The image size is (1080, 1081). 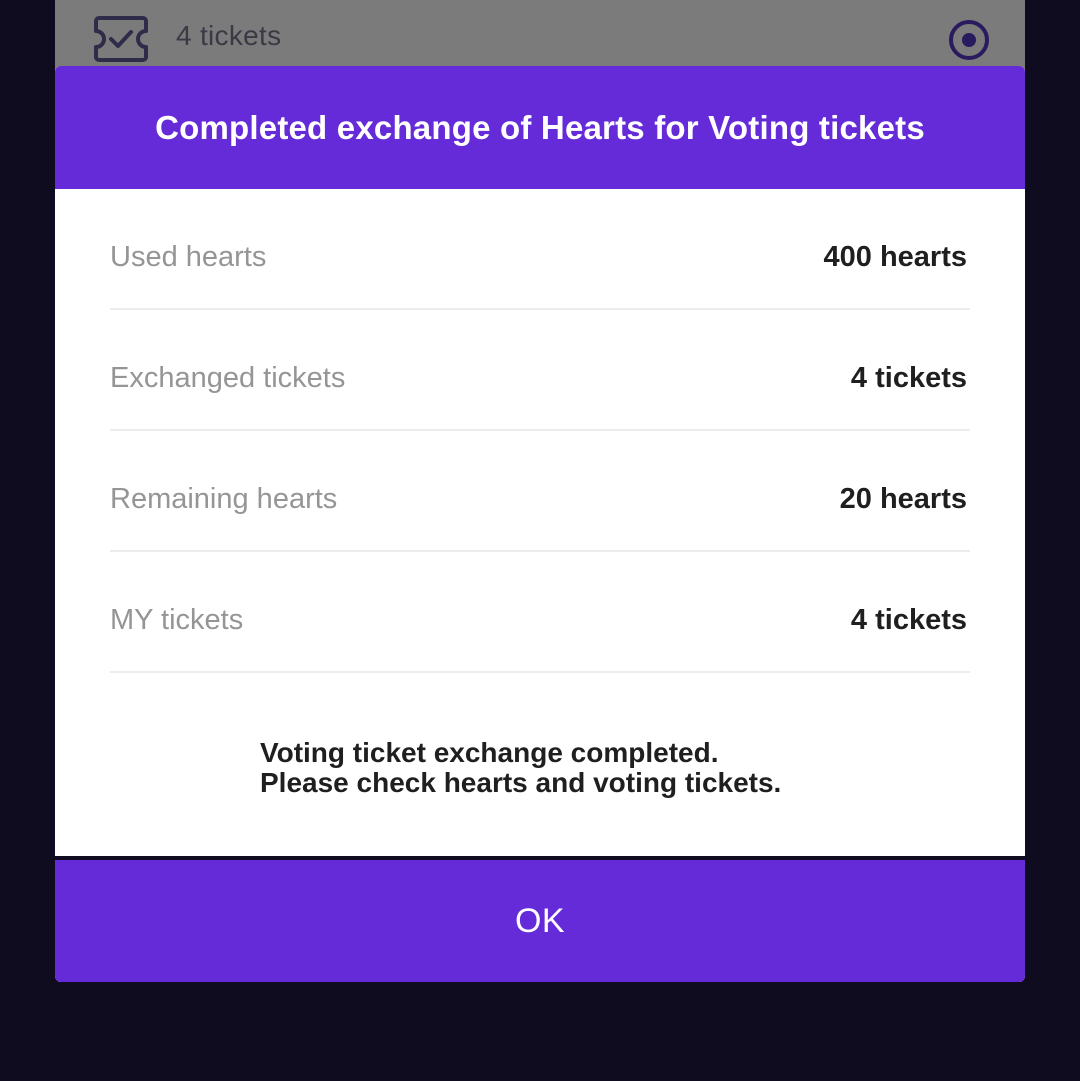 I want to click on info-row-used-hearts: Used hearts 400 hearts, so click(x=540, y=249).